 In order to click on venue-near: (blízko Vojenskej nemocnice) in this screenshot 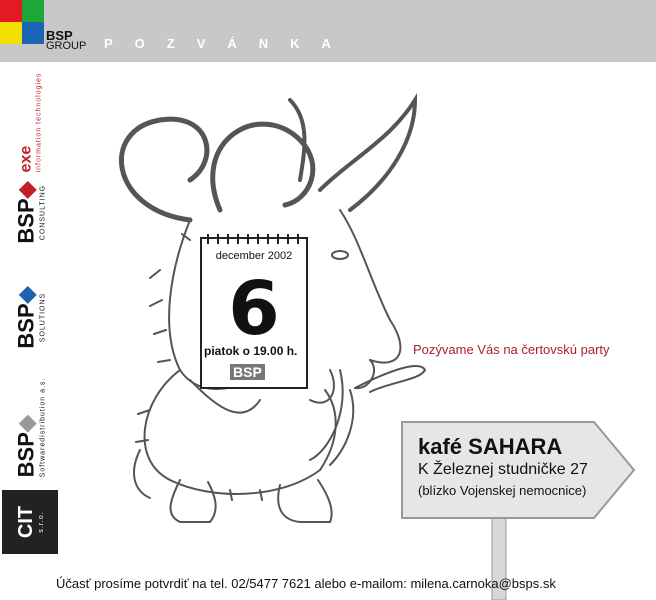, I will do `click(502, 490)`.